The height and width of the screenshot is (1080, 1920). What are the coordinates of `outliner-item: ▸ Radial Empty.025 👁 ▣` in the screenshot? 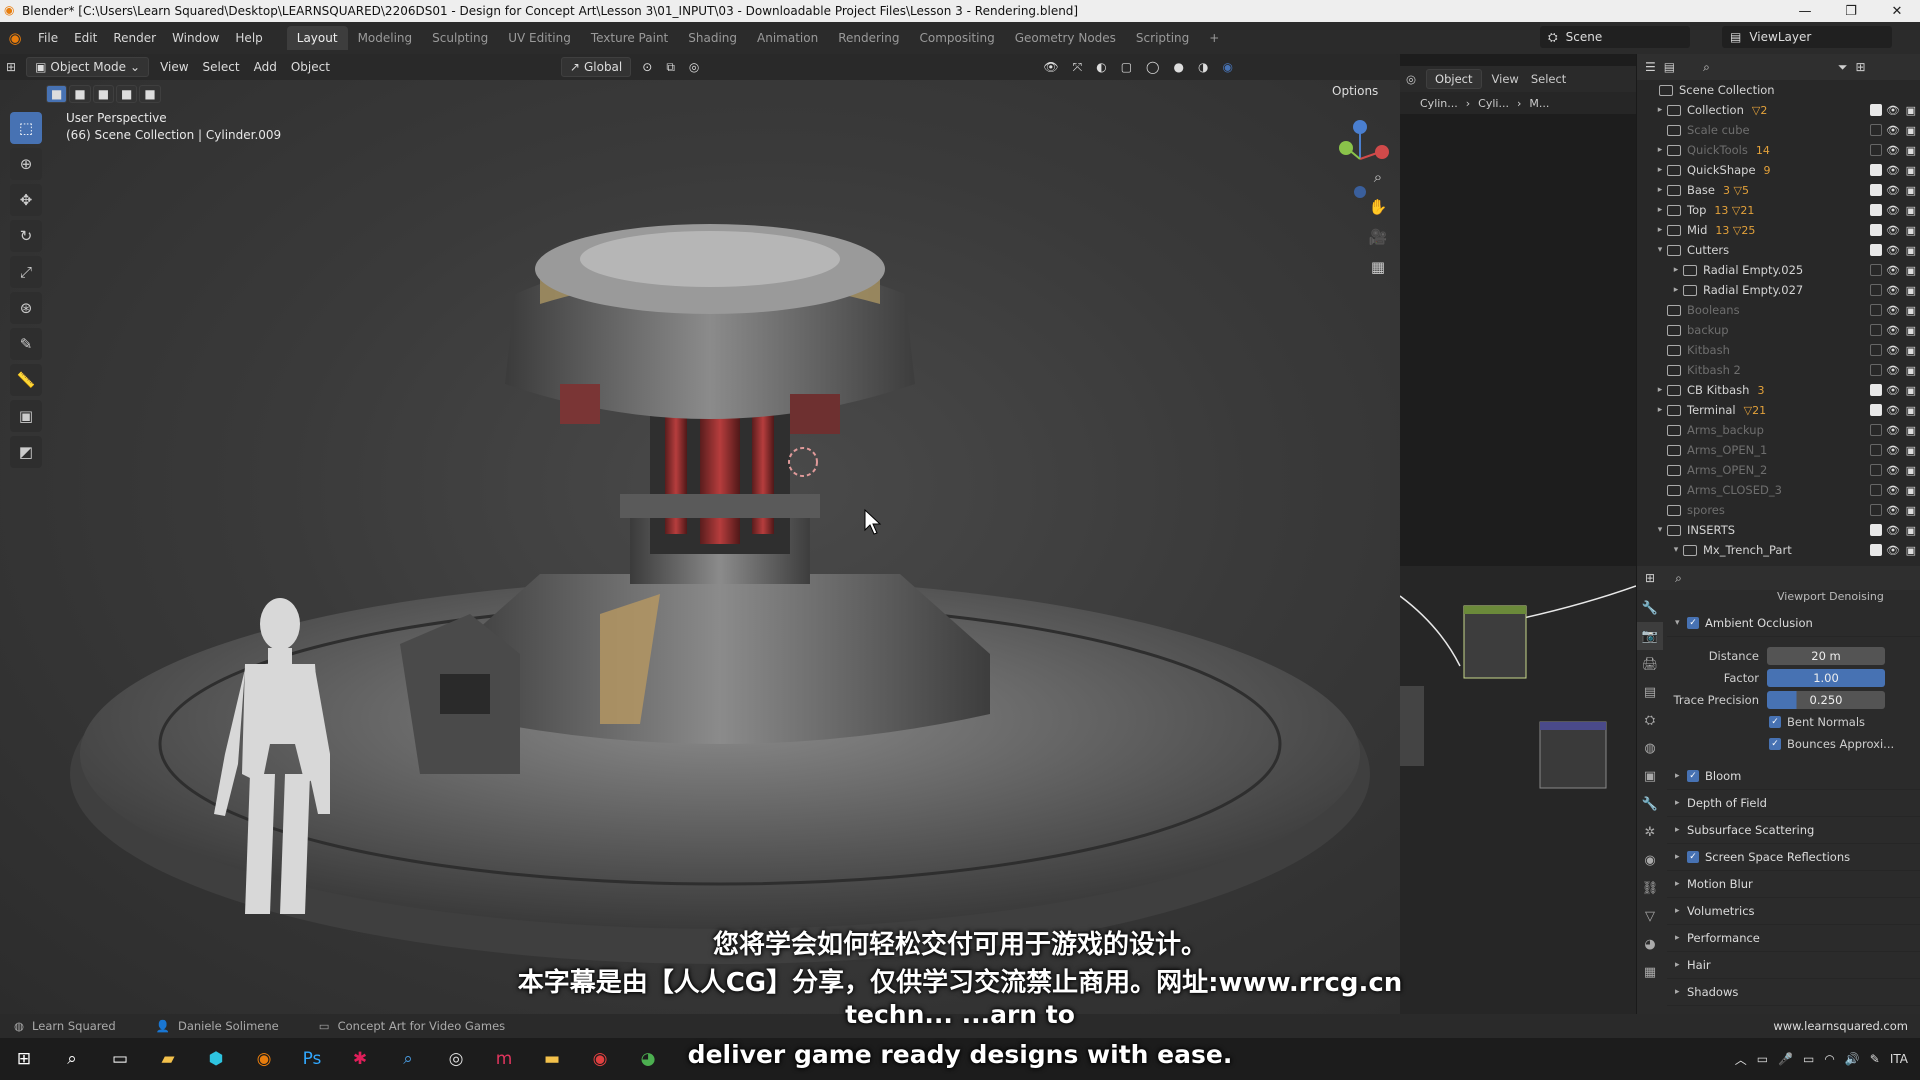 It's located at (1778, 270).